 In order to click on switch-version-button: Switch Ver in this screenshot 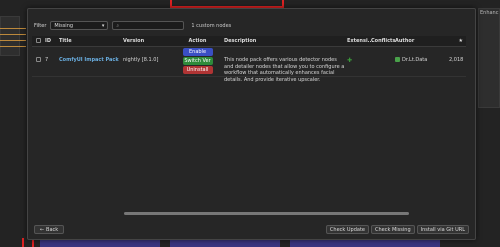, I will do `click(197, 61)`.